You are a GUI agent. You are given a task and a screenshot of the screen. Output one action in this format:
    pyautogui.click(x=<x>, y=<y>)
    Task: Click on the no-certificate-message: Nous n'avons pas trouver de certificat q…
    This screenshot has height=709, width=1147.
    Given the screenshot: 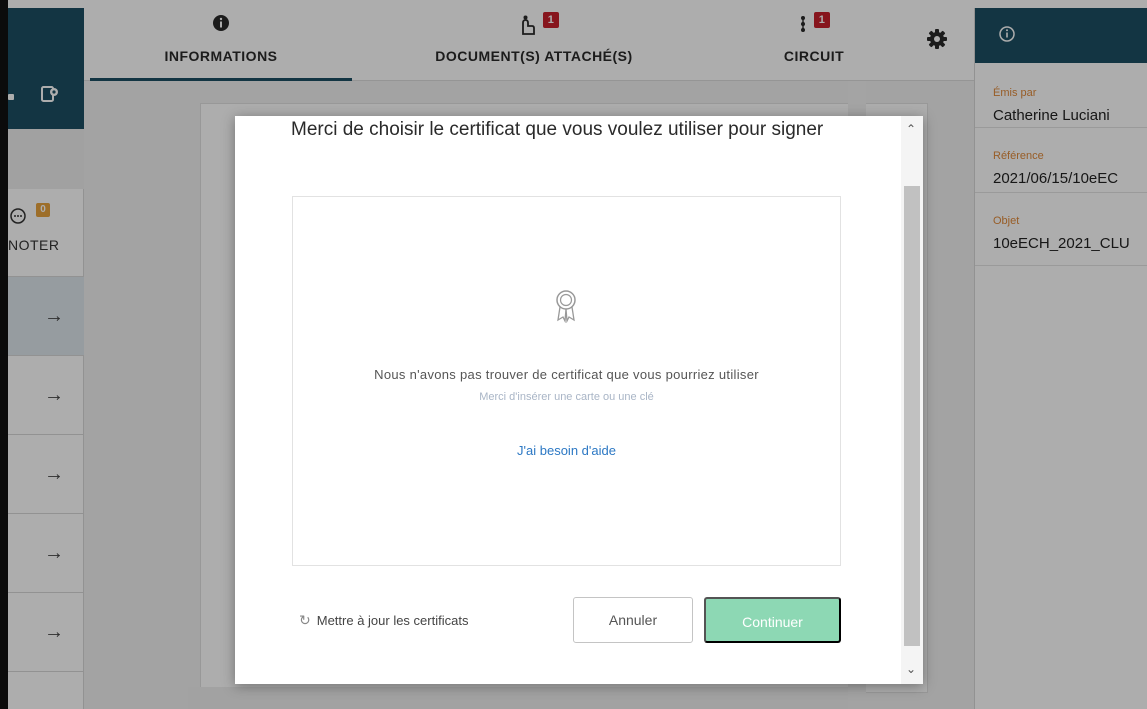 What is the action you would take?
    pyautogui.click(x=566, y=374)
    